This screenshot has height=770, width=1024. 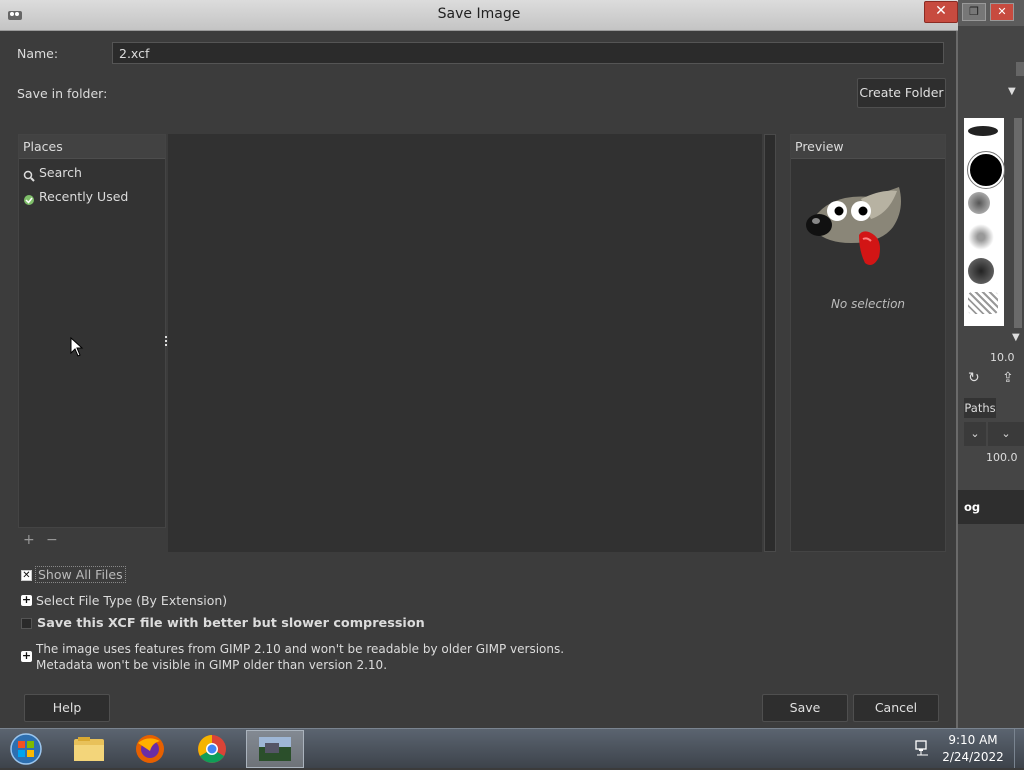 I want to click on file-explorer-icon, so click(x=88, y=749).